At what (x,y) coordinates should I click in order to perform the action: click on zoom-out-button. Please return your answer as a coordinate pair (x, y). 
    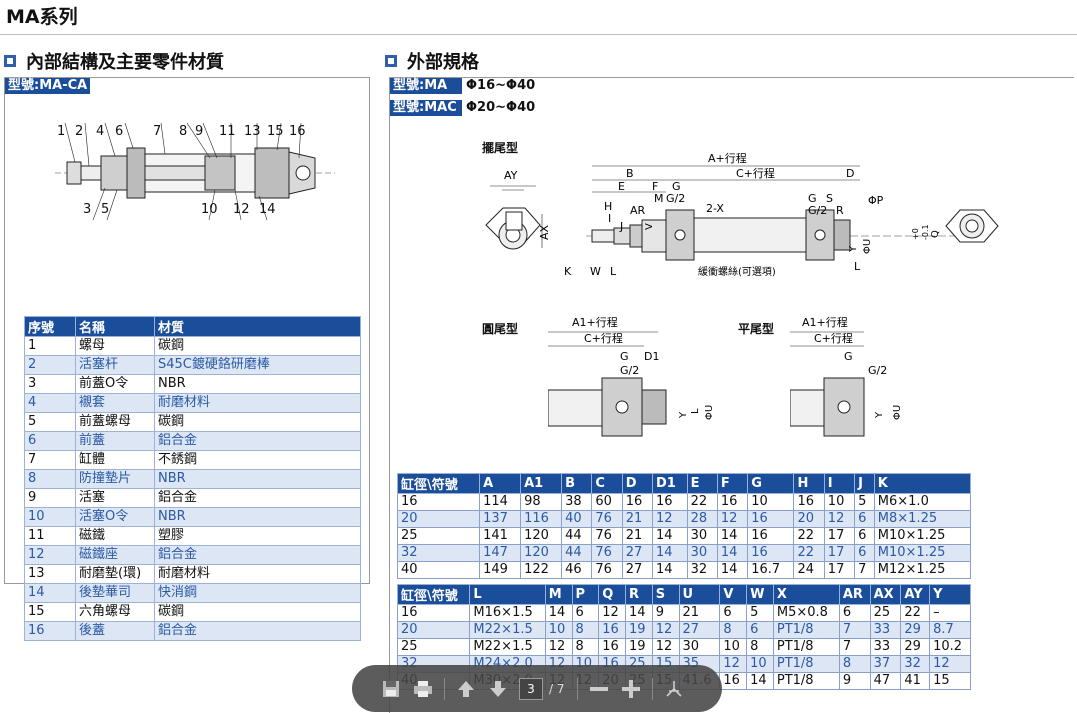
    Looking at the image, I should click on (599, 689).